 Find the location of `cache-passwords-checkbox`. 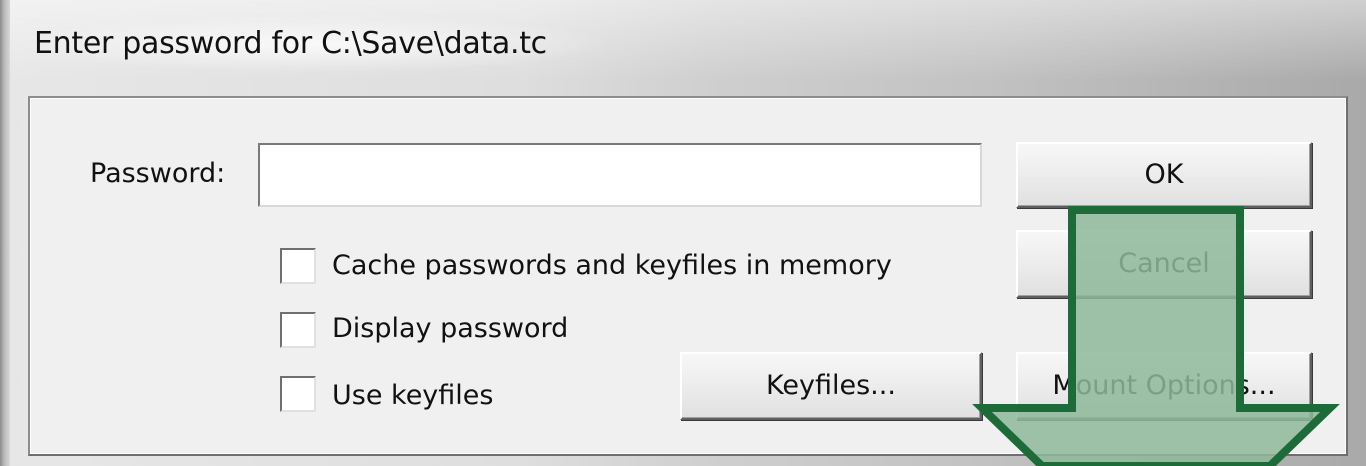

cache-passwords-checkbox is located at coordinates (298, 266).